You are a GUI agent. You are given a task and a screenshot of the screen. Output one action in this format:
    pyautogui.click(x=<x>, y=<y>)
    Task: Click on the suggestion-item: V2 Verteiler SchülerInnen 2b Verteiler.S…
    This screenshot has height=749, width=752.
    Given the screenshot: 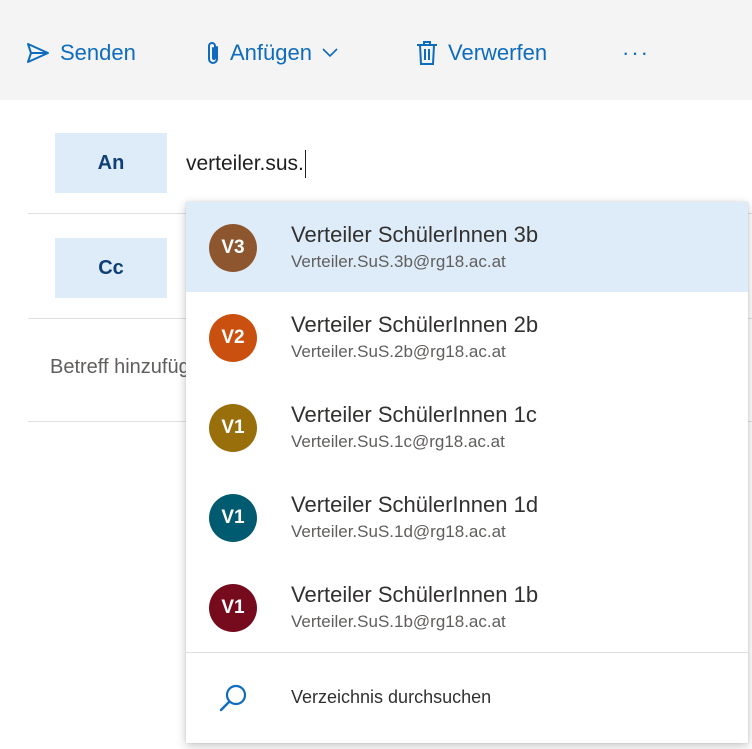 What is the action you would take?
    pyautogui.click(x=467, y=337)
    